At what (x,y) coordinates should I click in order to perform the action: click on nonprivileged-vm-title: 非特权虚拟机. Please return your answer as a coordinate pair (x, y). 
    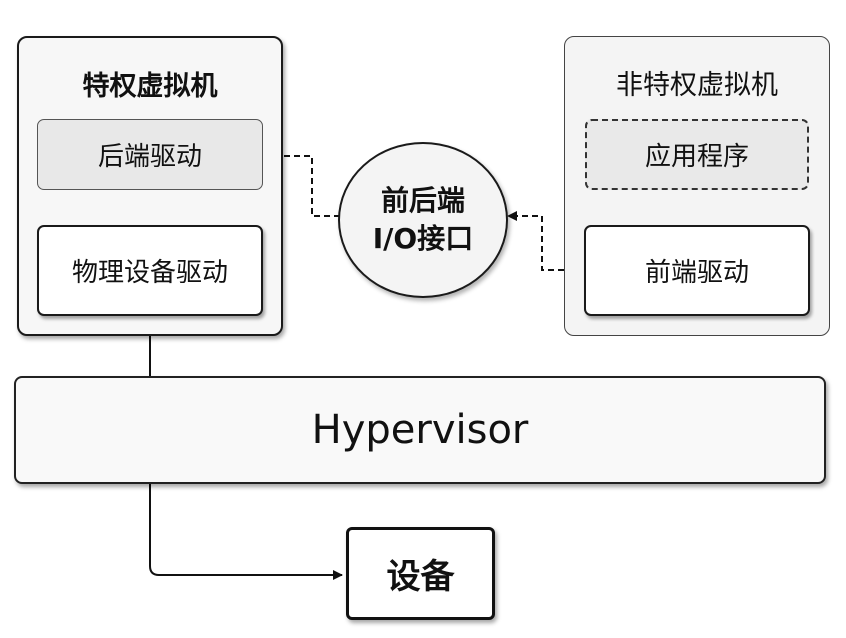
    Looking at the image, I should click on (697, 85).